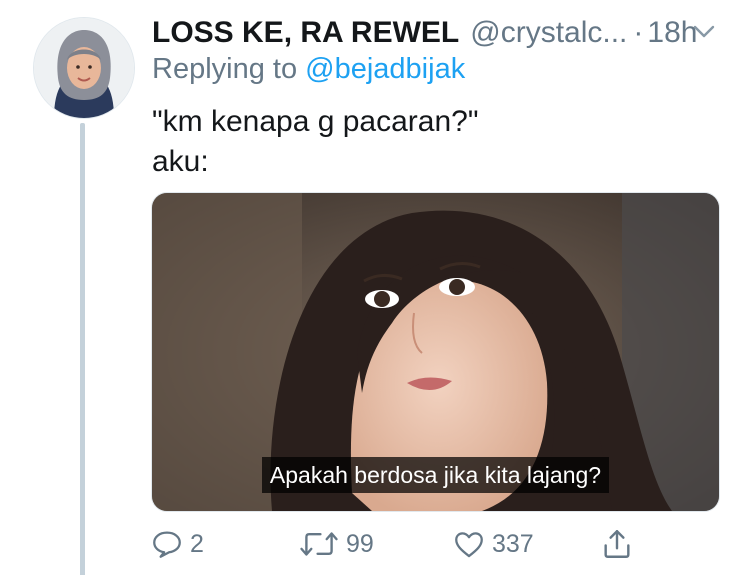 This screenshot has width=750, height=575. I want to click on like-icon, so click(469, 545).